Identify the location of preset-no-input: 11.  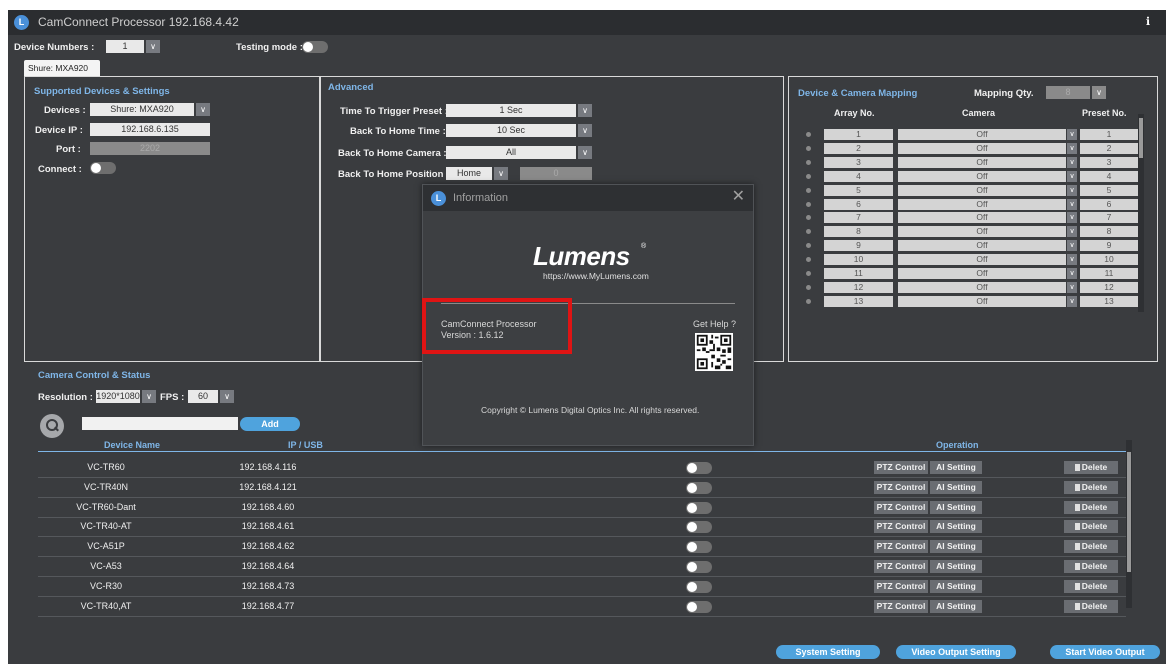
(1109, 273).